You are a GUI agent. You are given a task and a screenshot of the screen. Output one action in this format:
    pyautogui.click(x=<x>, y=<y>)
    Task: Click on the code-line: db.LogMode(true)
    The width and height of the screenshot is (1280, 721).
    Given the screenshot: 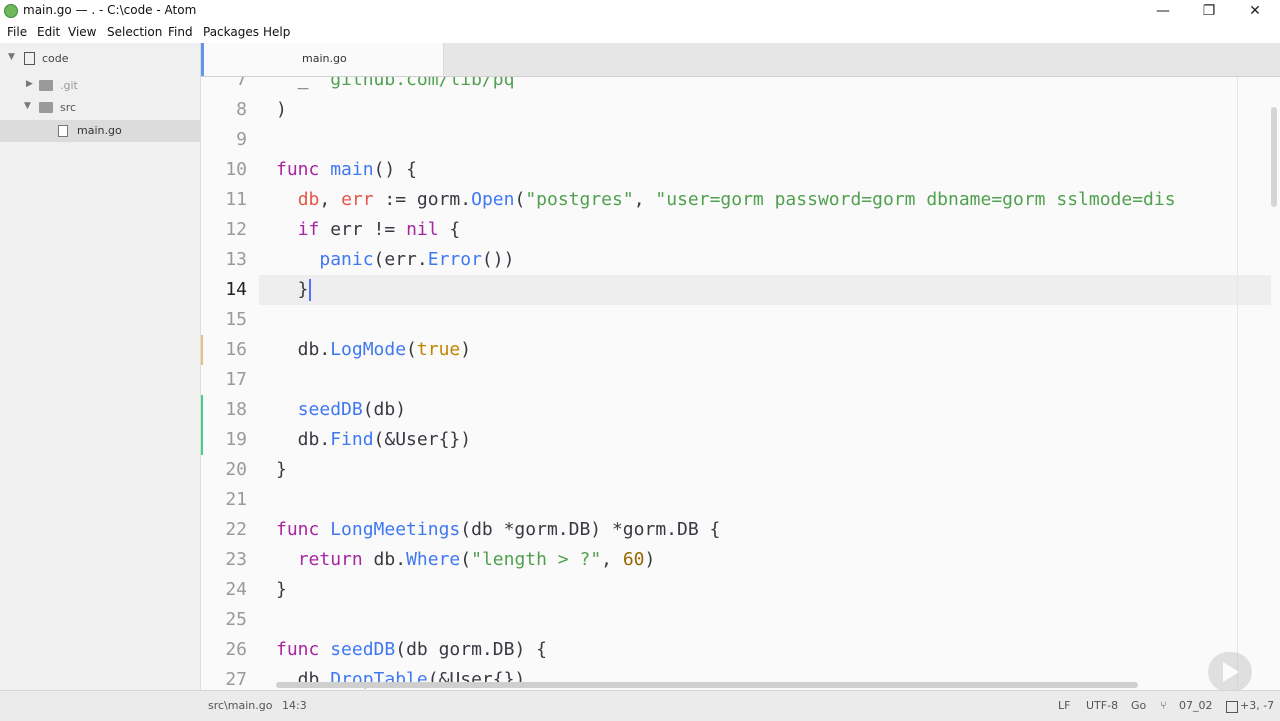 What is the action you would take?
    pyautogui.click(x=373, y=350)
    